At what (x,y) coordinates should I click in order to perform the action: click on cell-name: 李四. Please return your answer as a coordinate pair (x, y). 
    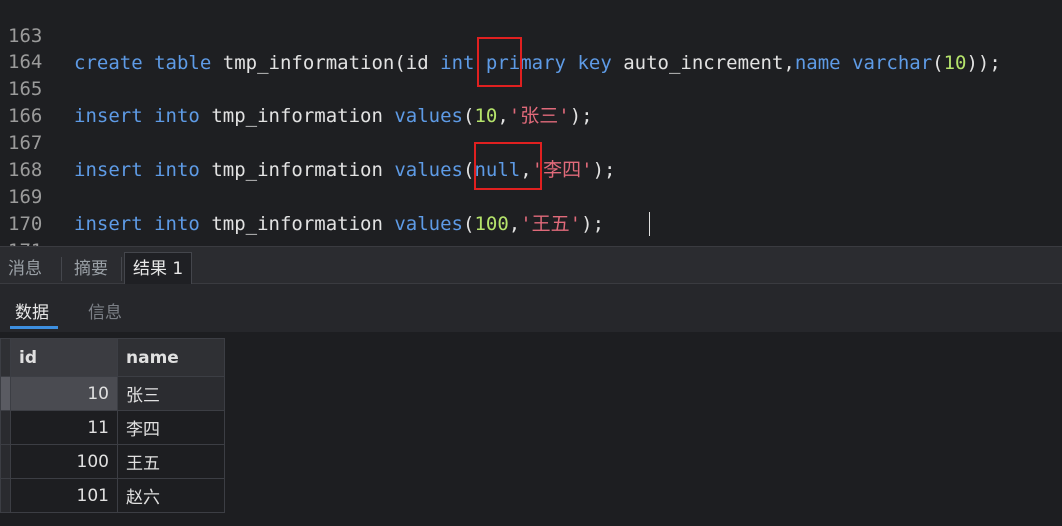
    Looking at the image, I should click on (171, 427).